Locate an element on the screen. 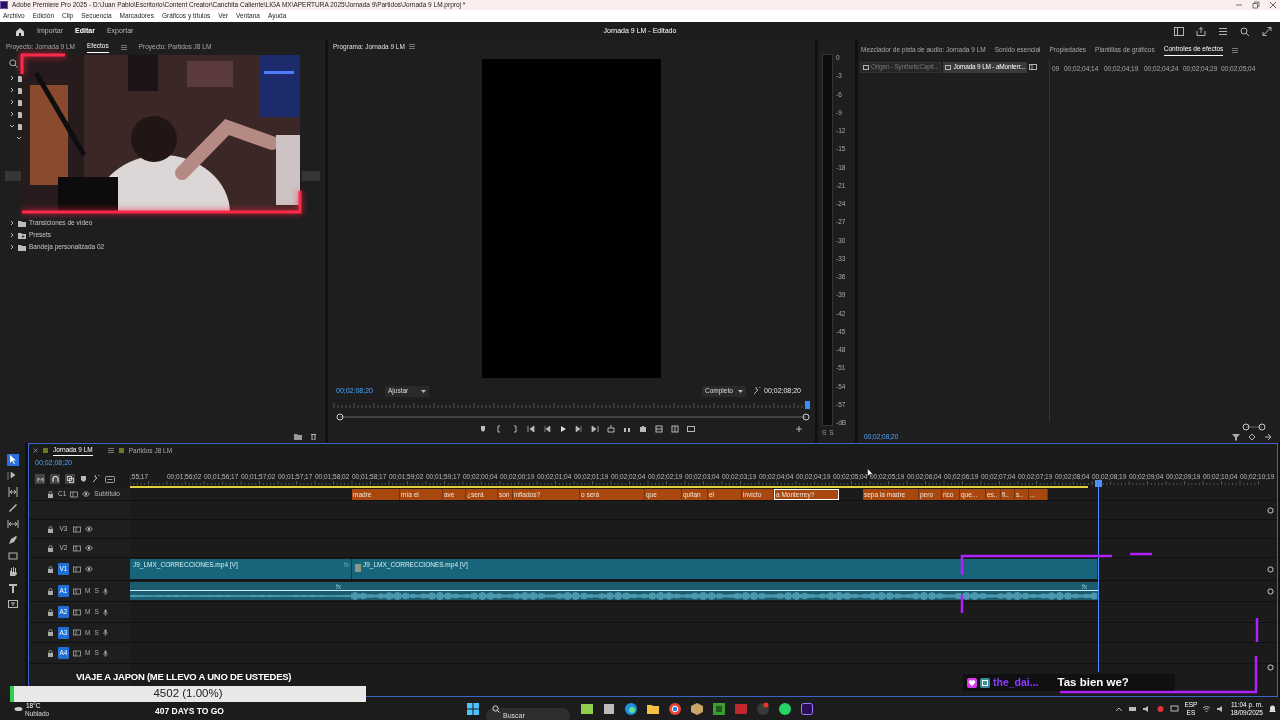 The image size is (1280, 720). go-to-in-icon is located at coordinates (531, 429).